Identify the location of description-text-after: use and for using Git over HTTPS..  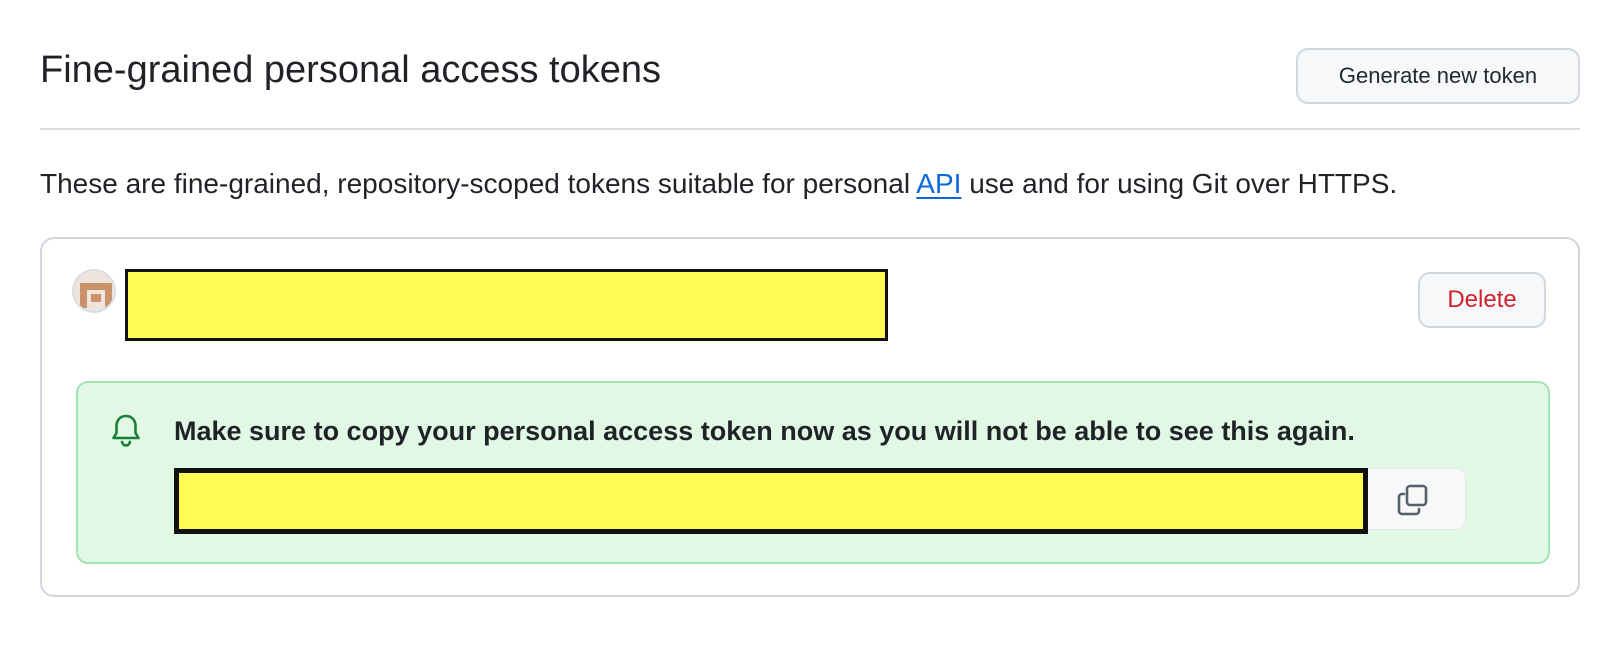
(1179, 183).